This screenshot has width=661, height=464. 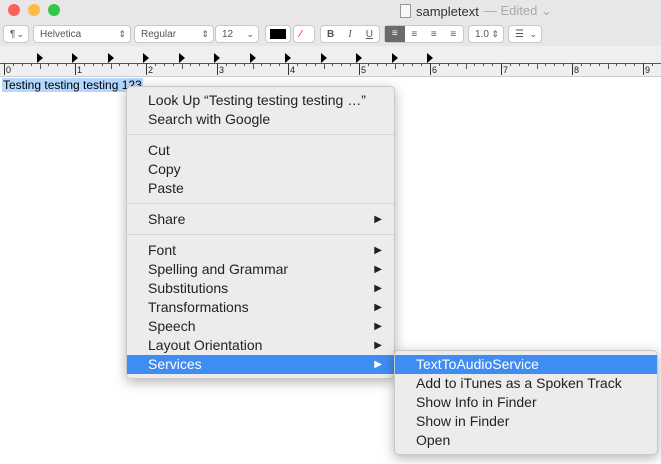 I want to click on document-icon, so click(x=405, y=11).